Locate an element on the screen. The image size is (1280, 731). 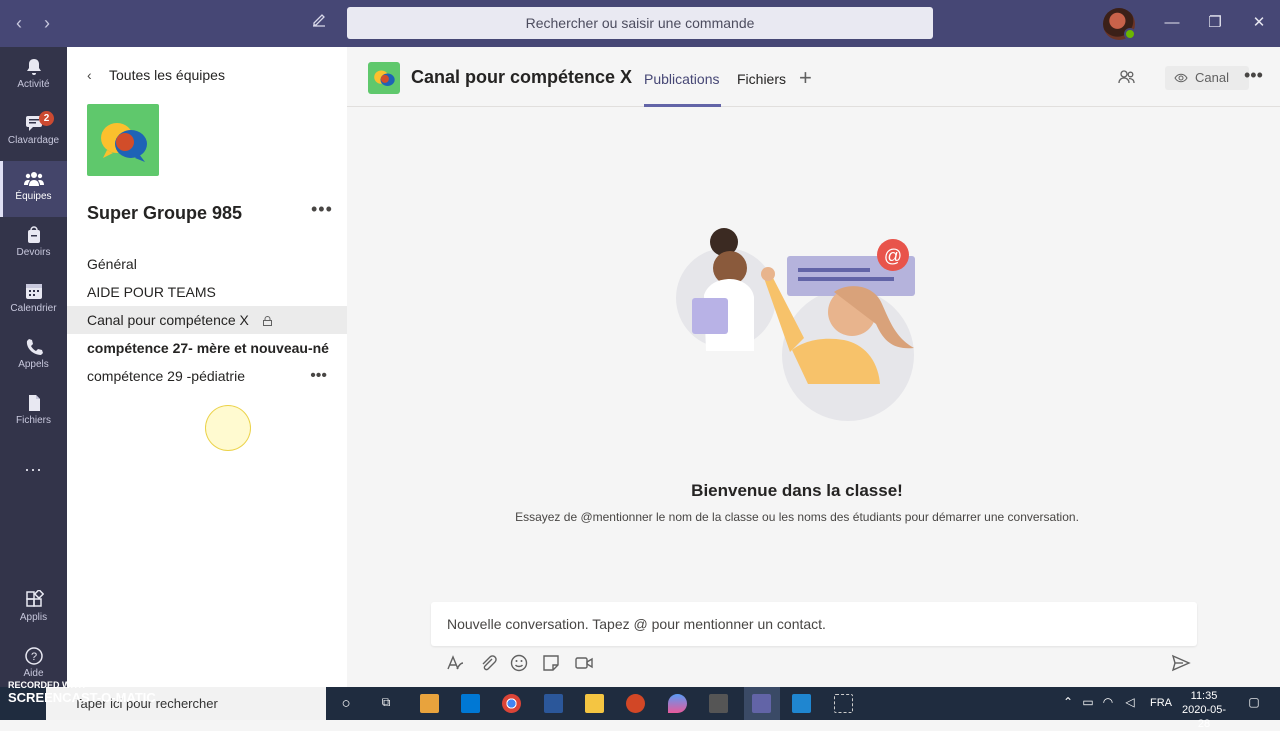
sticker-icon is located at coordinates (551, 663).